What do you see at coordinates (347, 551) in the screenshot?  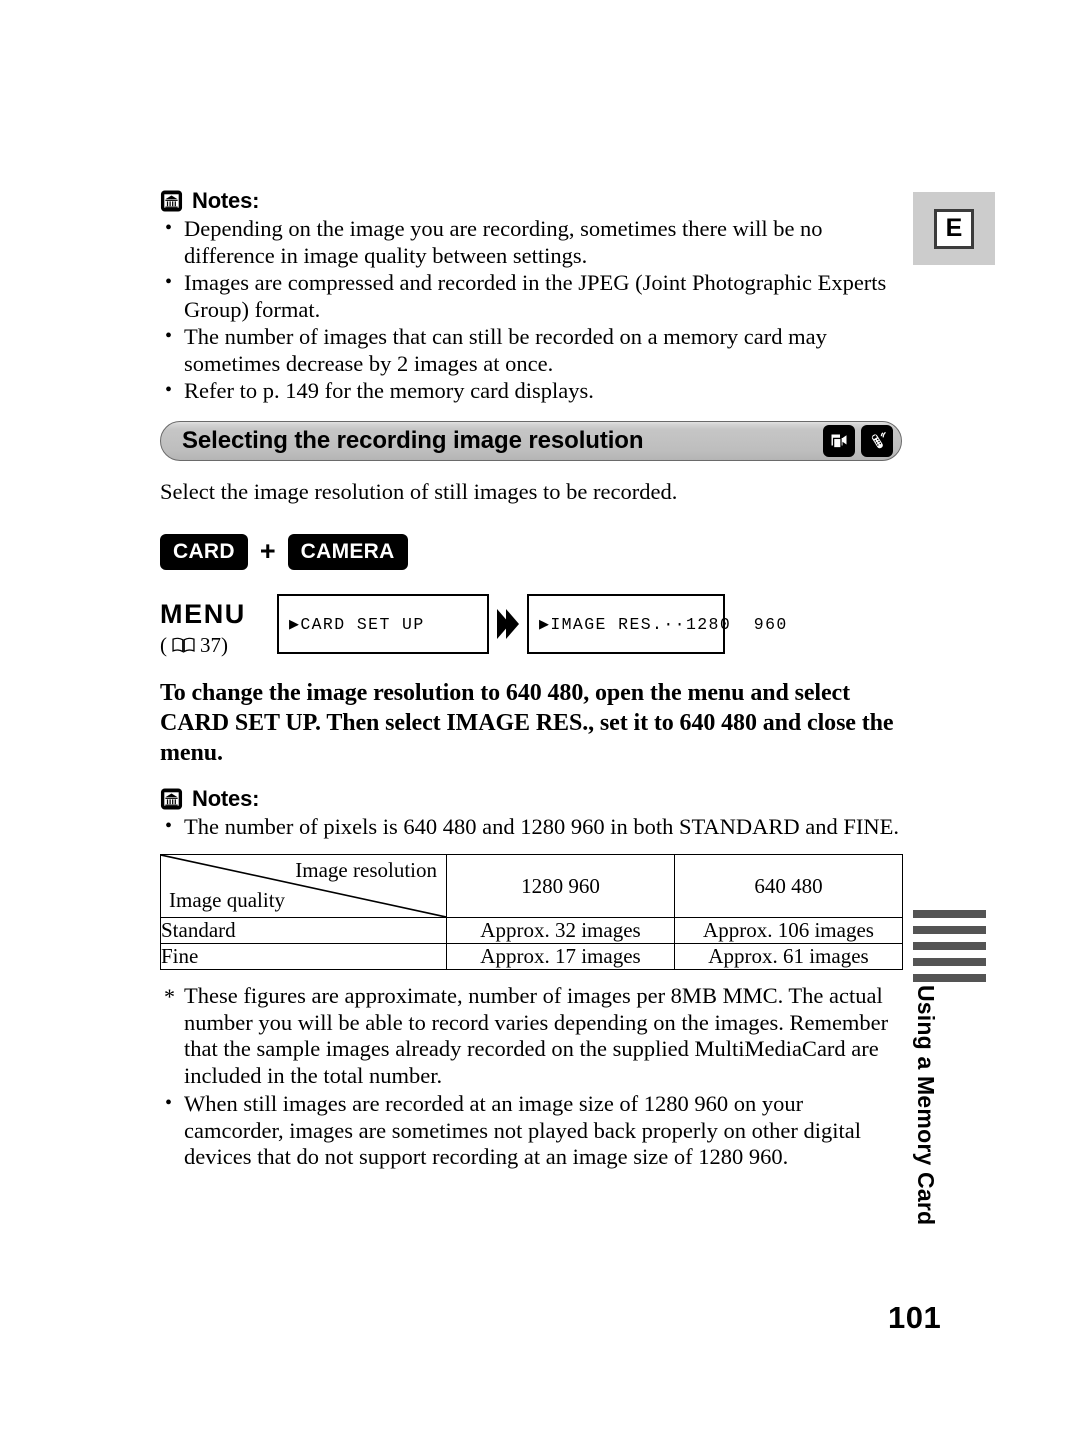 I see `mode-pill-camera: CAMERA` at bounding box center [347, 551].